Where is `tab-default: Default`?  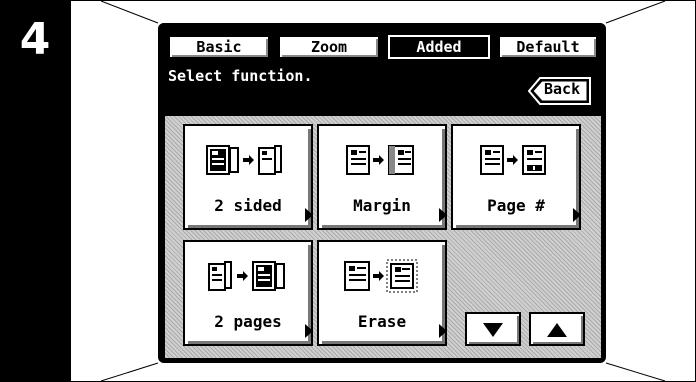
tab-default: Default is located at coordinates (548, 47).